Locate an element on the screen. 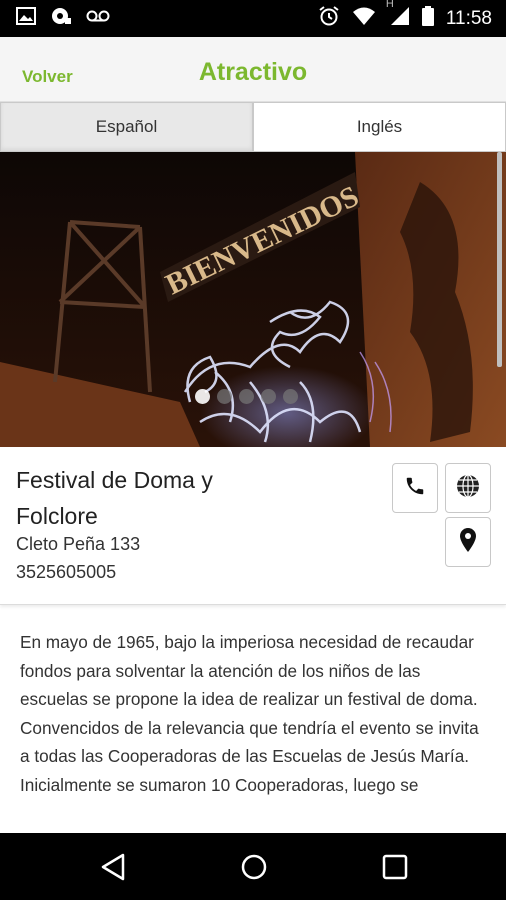 Image resolution: width=506 pixels, height=900 pixels. call-button is located at coordinates (415, 488).